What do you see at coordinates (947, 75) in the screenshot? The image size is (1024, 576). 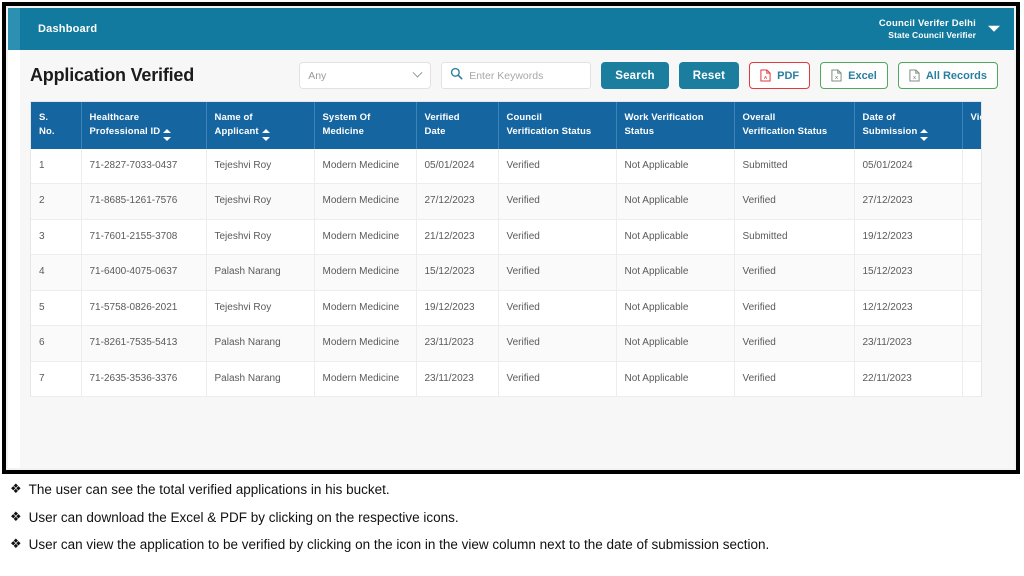 I see `all-records-button: X All Records` at bounding box center [947, 75].